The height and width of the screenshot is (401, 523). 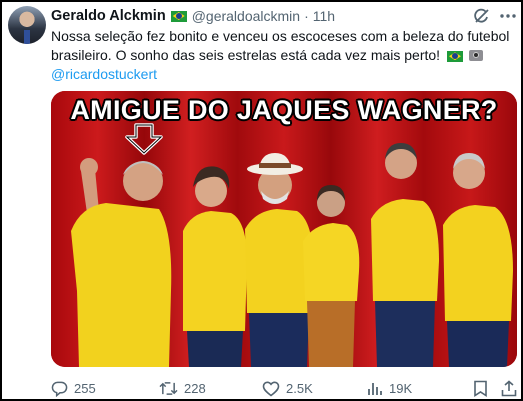 I want to click on like-count: 2.5K, so click(x=299, y=388).